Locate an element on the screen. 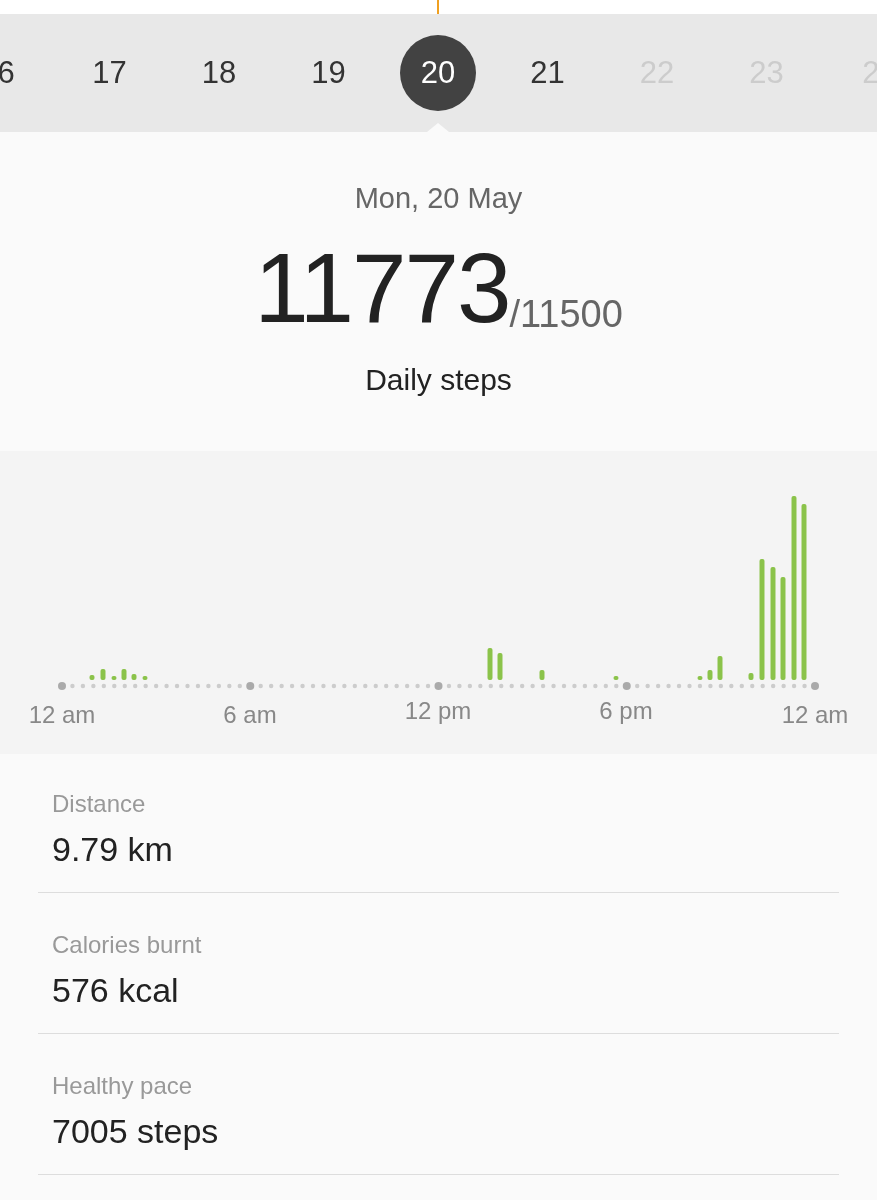  stat-value: 9.79 km is located at coordinates (113, 849).